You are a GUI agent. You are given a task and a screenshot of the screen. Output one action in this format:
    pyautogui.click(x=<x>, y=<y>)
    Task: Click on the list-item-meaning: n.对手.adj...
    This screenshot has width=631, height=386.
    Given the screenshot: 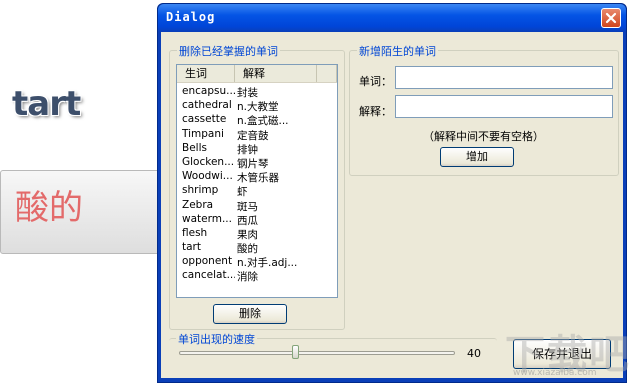 What is the action you would take?
    pyautogui.click(x=267, y=263)
    